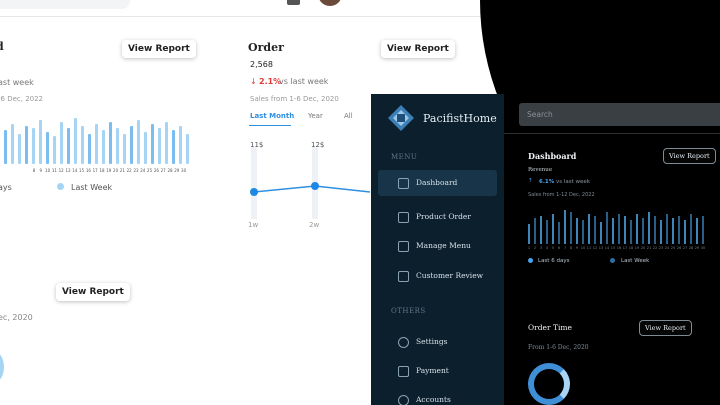 This screenshot has width=720, height=405. What do you see at coordinates (577, 248) in the screenshot?
I see `dashboard-axis-tick: 9` at bounding box center [577, 248].